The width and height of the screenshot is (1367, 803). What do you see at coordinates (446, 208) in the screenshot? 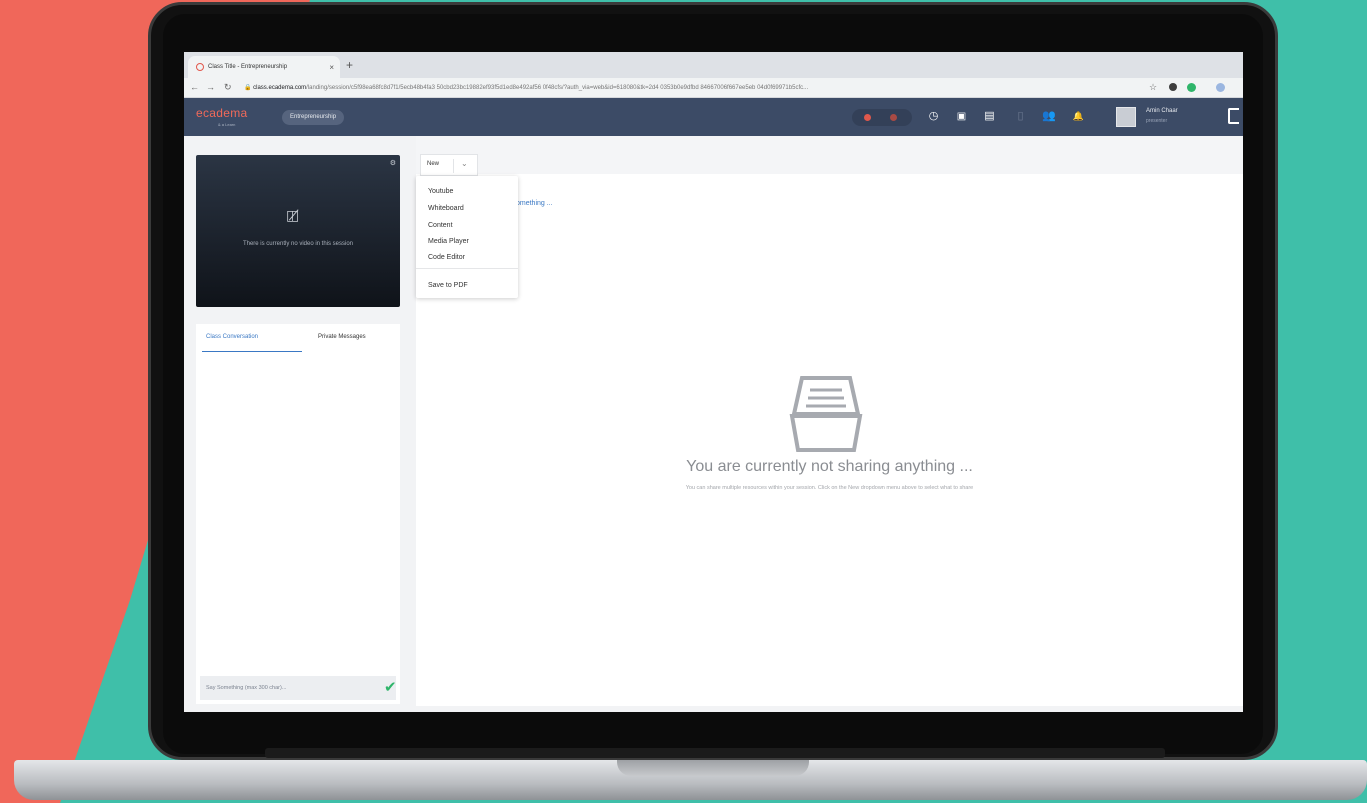
I see `menu-item-whiteboard: Whiteboard` at bounding box center [446, 208].